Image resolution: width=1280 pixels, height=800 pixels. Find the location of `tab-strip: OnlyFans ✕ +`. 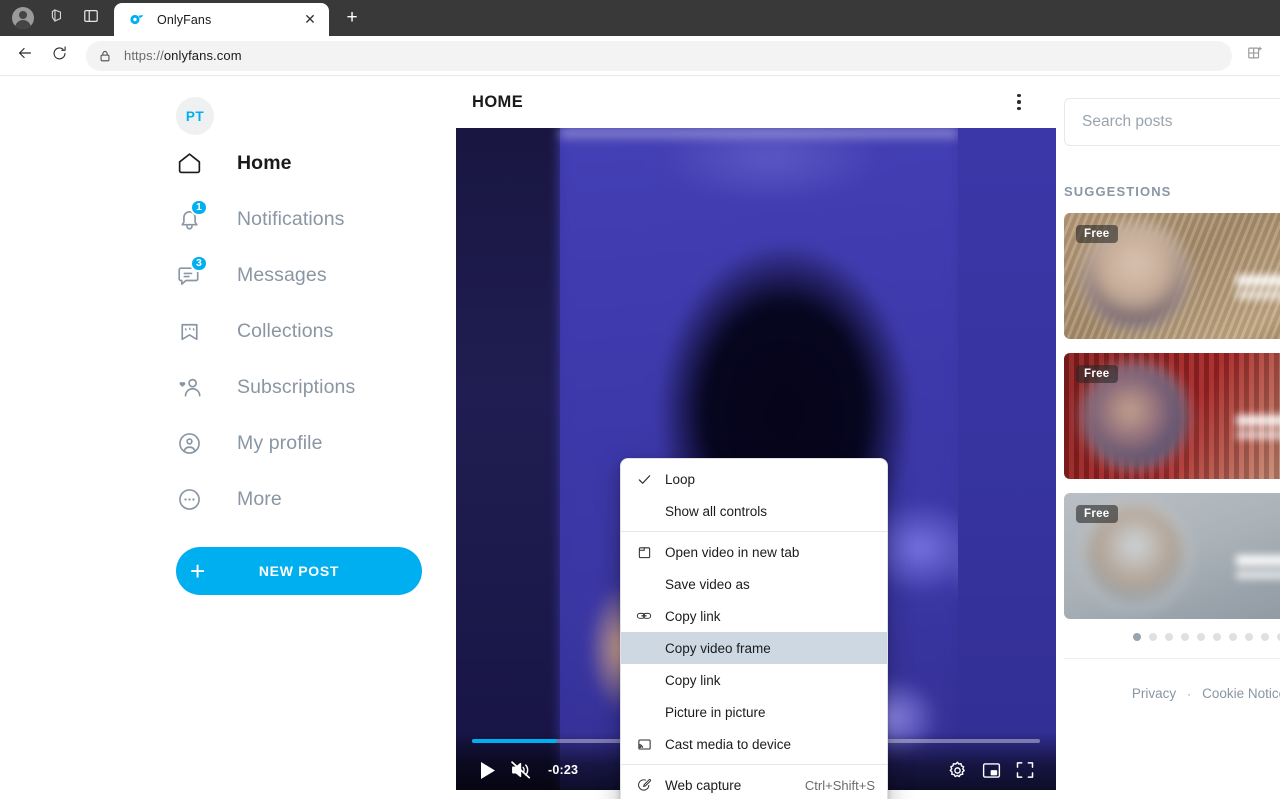

tab-strip: OnlyFans ✕ + is located at coordinates (640, 18).